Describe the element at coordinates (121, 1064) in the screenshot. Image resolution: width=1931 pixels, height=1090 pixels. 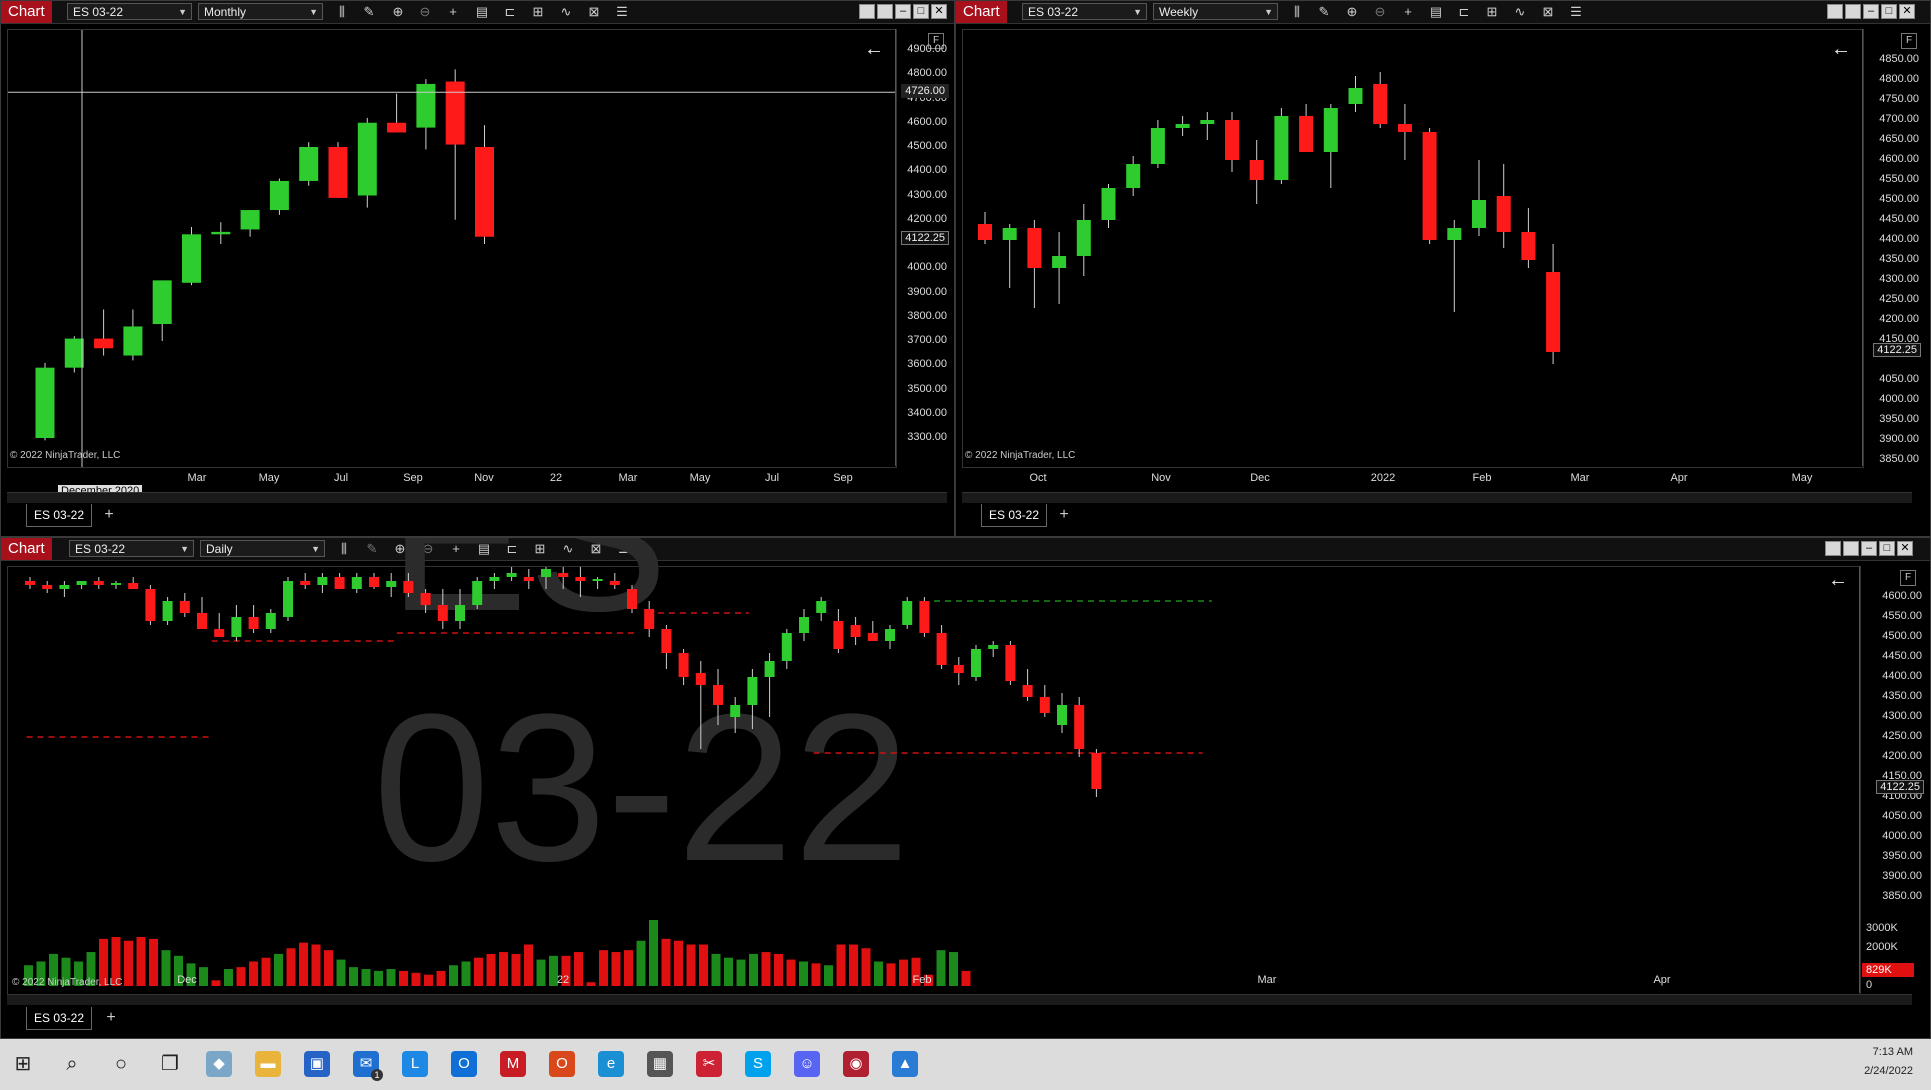
I see `cortana-icon: ○` at that location.